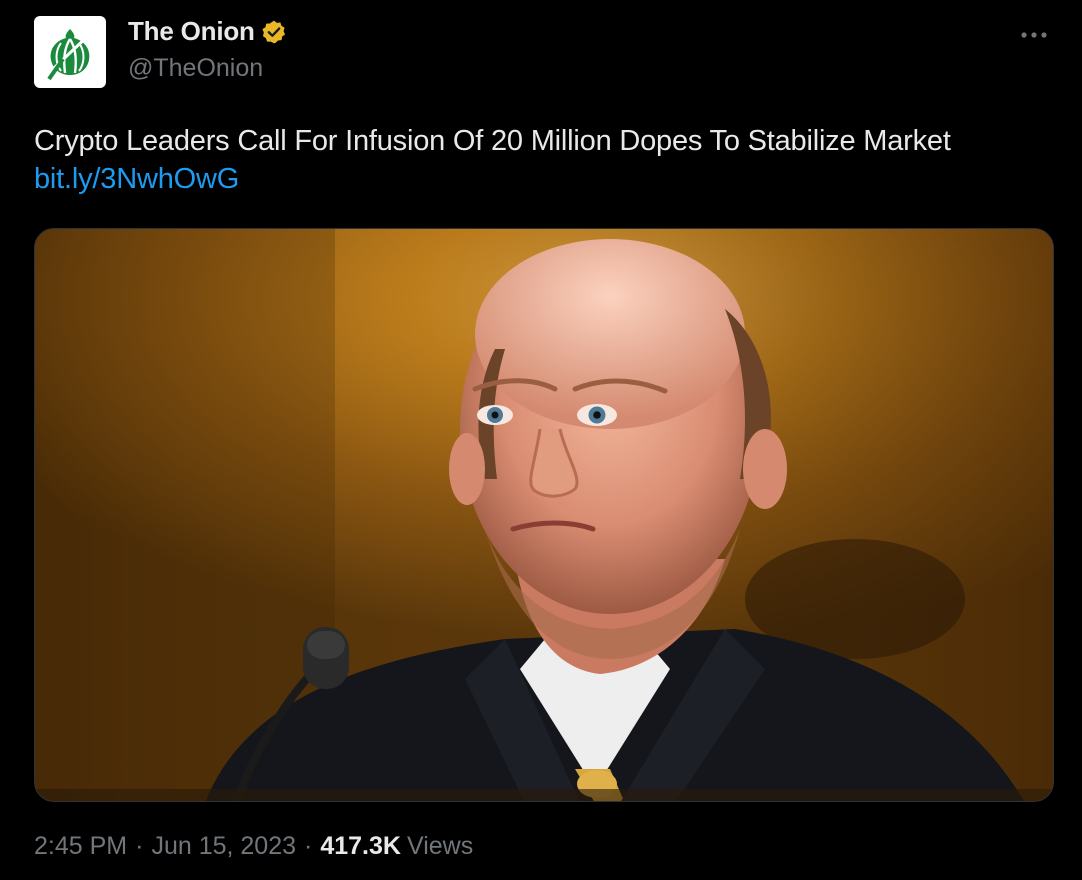 Image resolution: width=1082 pixels, height=880 pixels. I want to click on views-label: Views, so click(440, 846).